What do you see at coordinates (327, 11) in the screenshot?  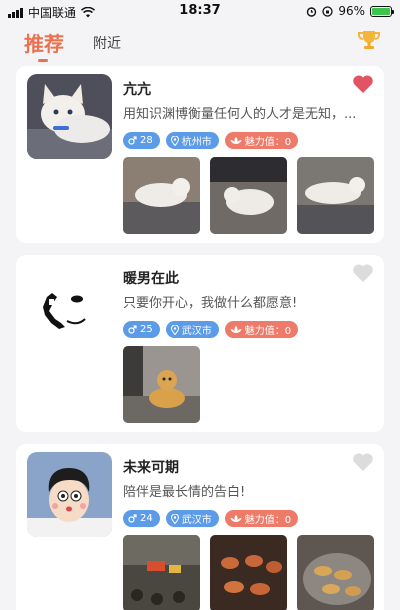 I see `orientation-lock-icon` at bounding box center [327, 11].